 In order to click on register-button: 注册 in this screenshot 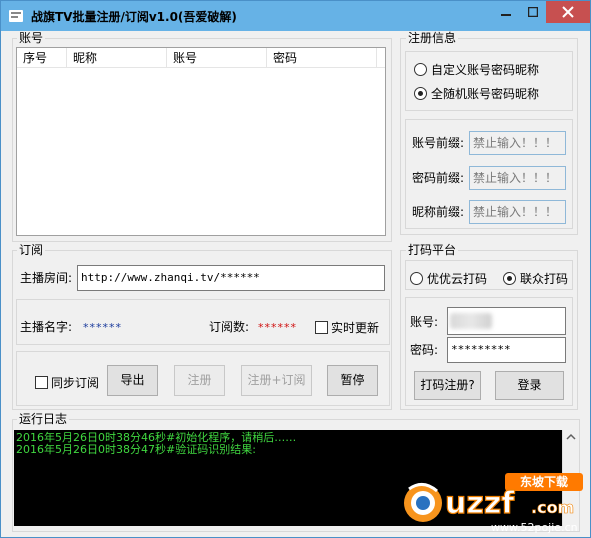, I will do `click(199, 380)`.